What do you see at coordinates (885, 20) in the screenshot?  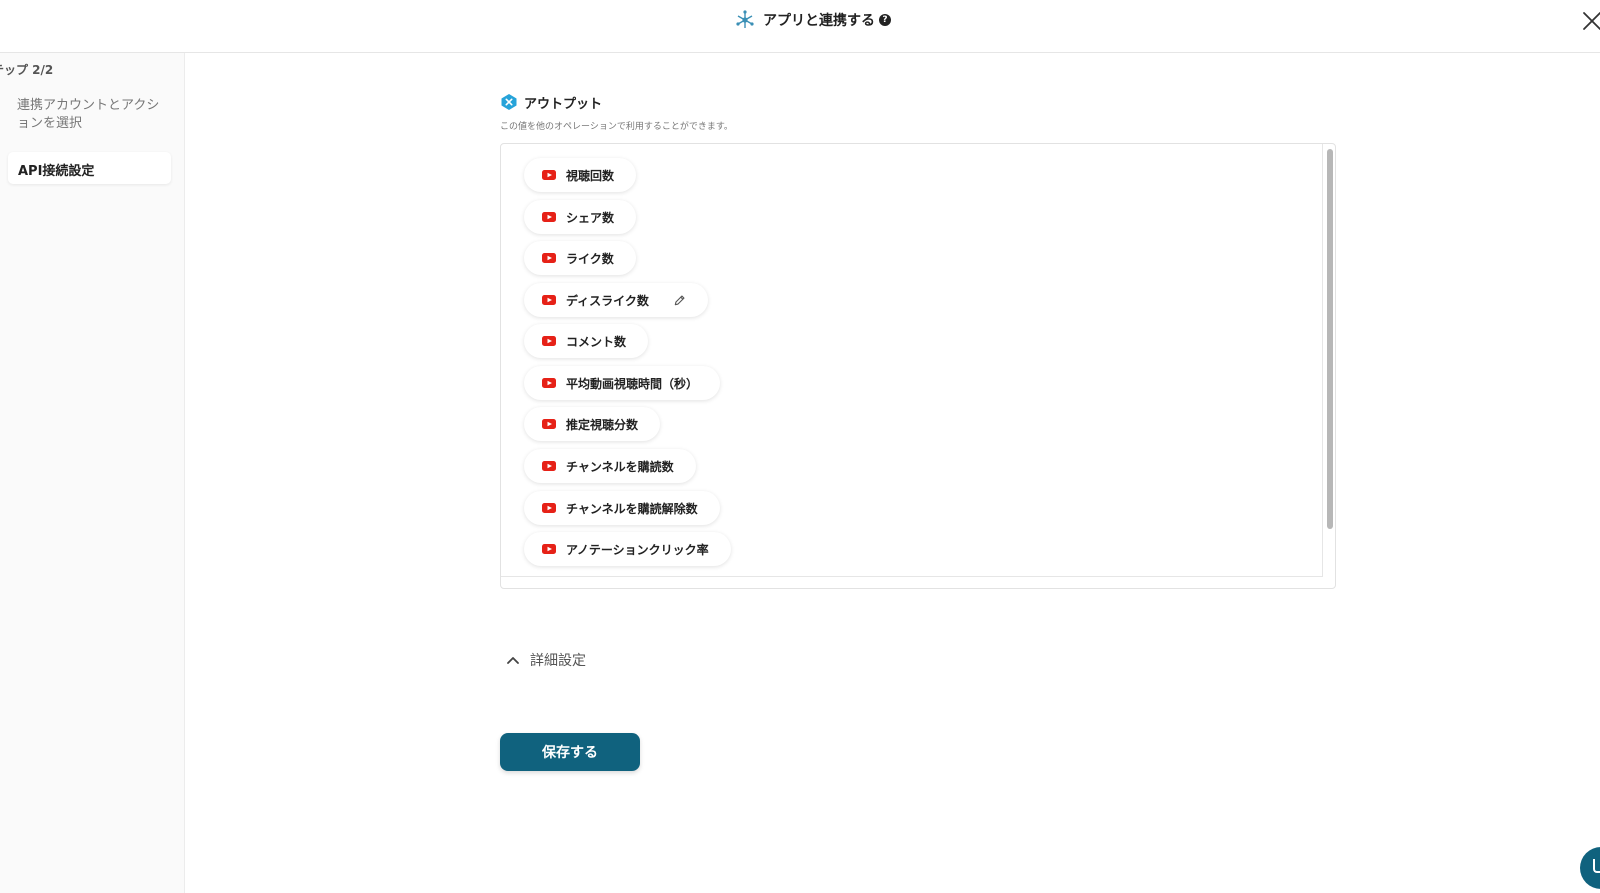 I see `help-icon: ?` at bounding box center [885, 20].